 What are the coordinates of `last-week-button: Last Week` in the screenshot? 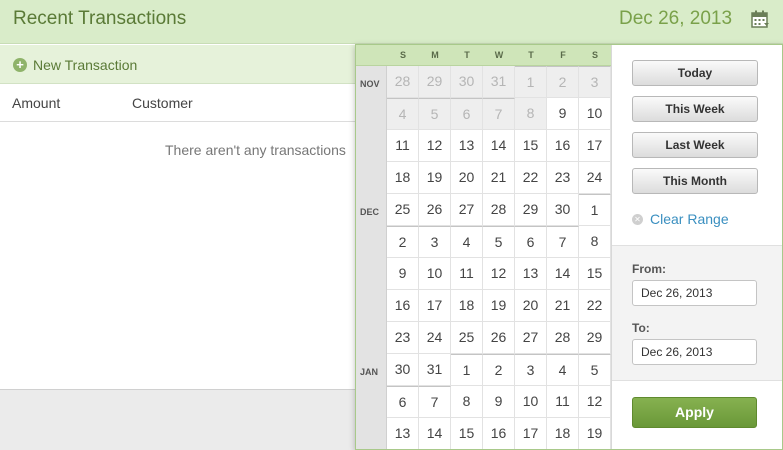 It's located at (695, 145).